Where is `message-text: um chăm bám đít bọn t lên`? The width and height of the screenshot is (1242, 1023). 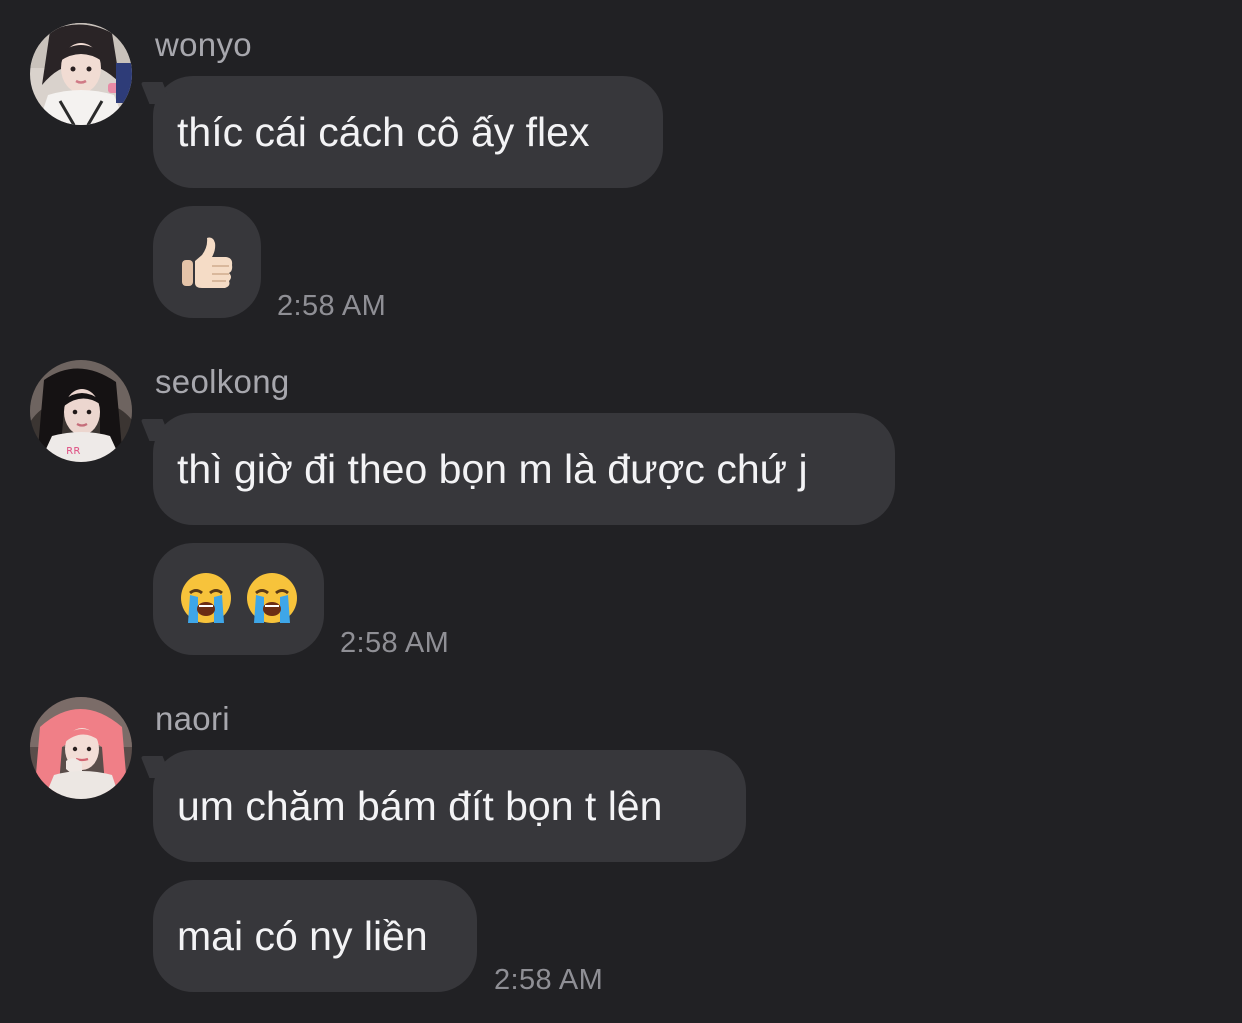
message-text: um chăm bám đít bọn t lên is located at coordinates (420, 805).